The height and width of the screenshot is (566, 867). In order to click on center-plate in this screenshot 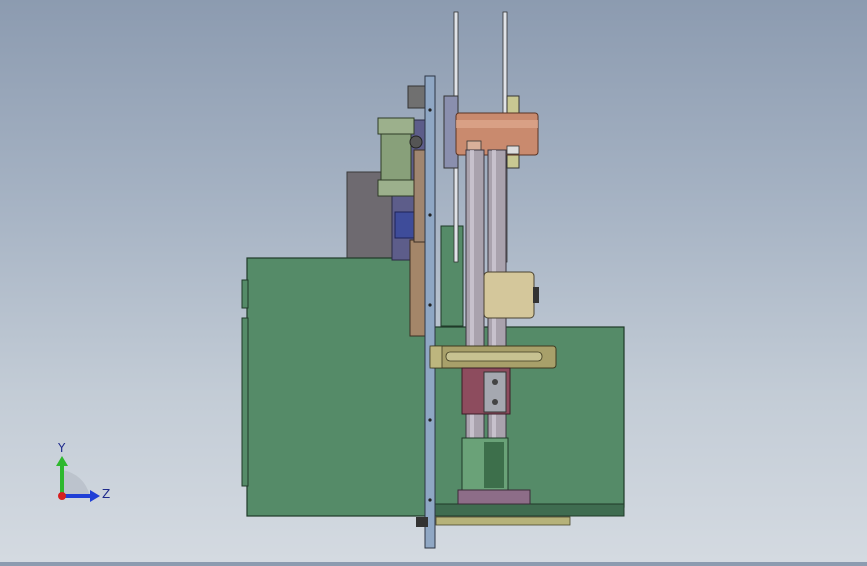, I will do `click(430, 312)`.